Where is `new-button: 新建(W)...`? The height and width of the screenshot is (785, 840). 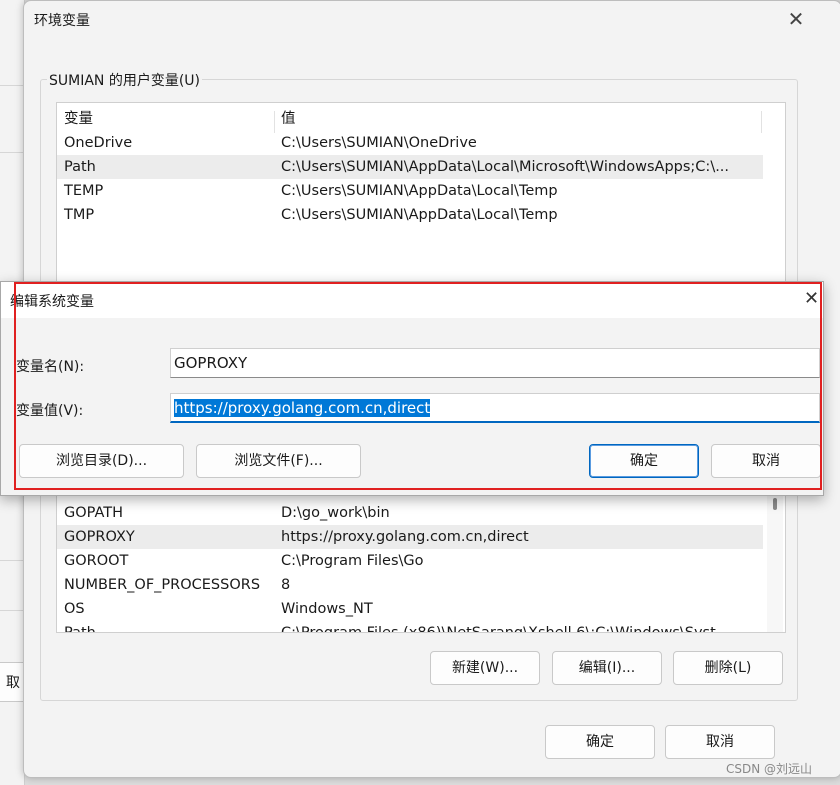
new-button: 新建(W)... is located at coordinates (485, 668).